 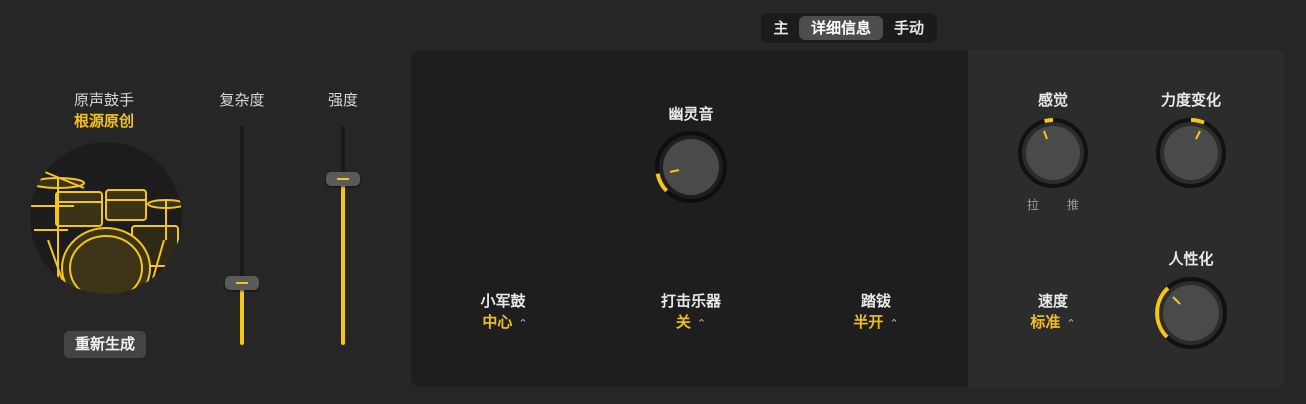 I want to click on tab-details: 详细信息, so click(x=841, y=28).